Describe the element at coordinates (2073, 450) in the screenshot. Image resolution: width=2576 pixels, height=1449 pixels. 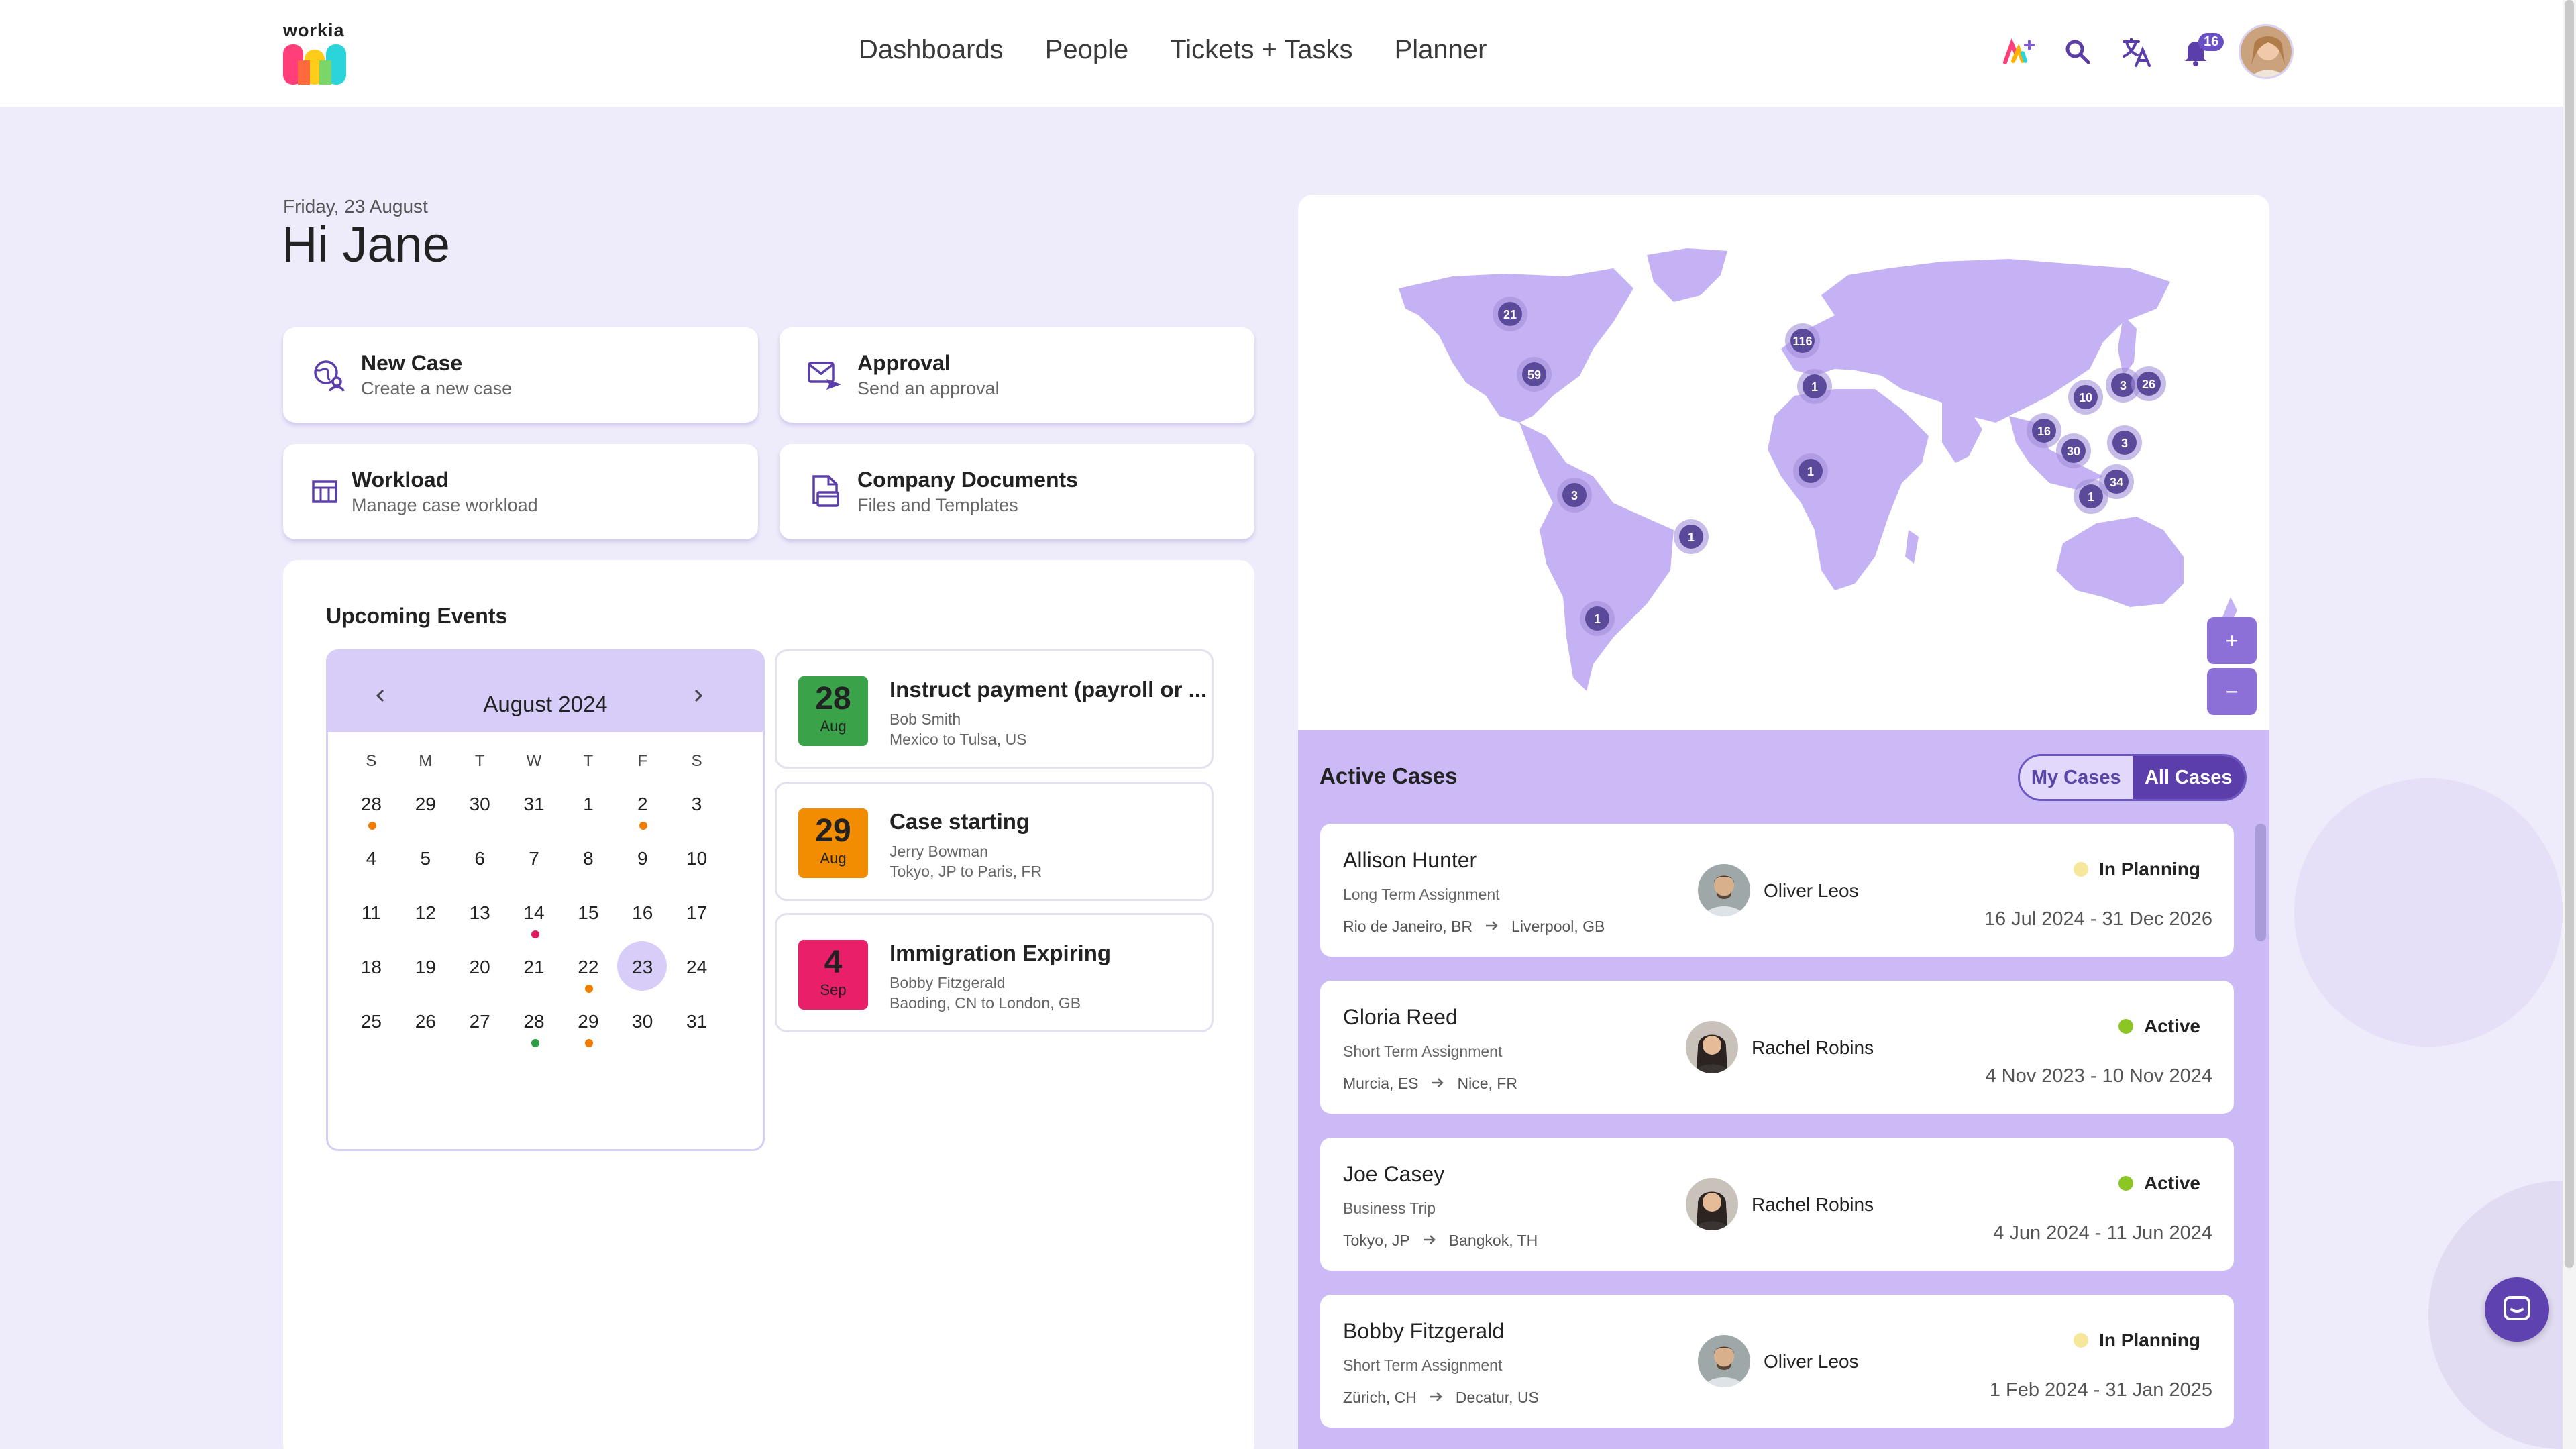
I see `map-cluster-marker: 30` at that location.